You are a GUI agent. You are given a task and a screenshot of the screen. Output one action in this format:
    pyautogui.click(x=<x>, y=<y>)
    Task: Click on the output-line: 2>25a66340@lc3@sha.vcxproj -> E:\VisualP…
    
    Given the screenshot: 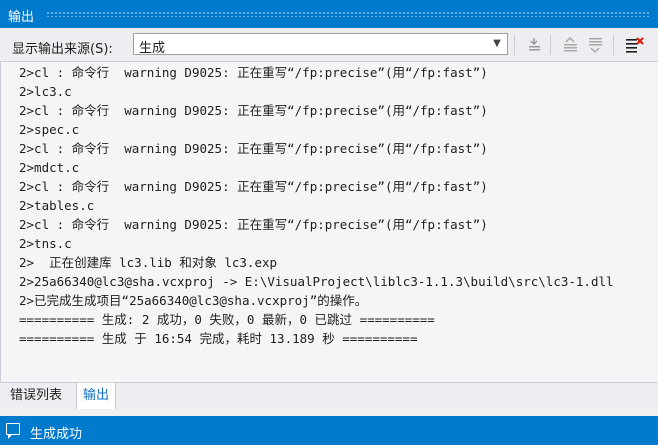 What is the action you would take?
    pyautogui.click(x=316, y=281)
    